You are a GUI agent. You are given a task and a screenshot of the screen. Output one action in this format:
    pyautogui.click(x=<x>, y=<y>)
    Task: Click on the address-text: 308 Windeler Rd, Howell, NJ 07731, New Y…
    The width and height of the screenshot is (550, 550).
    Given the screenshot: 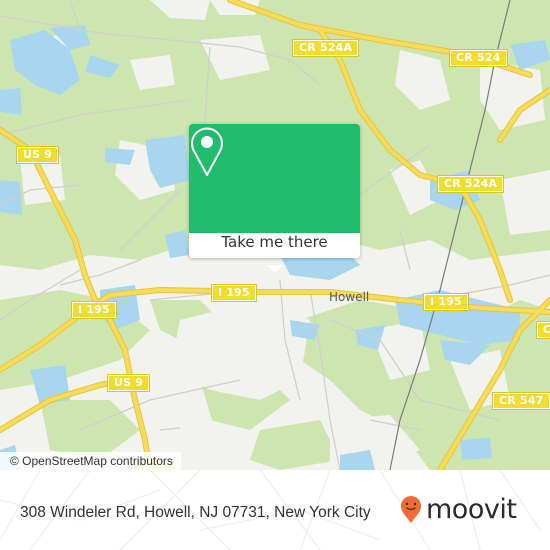 What is the action you would take?
    pyautogui.click(x=195, y=512)
    